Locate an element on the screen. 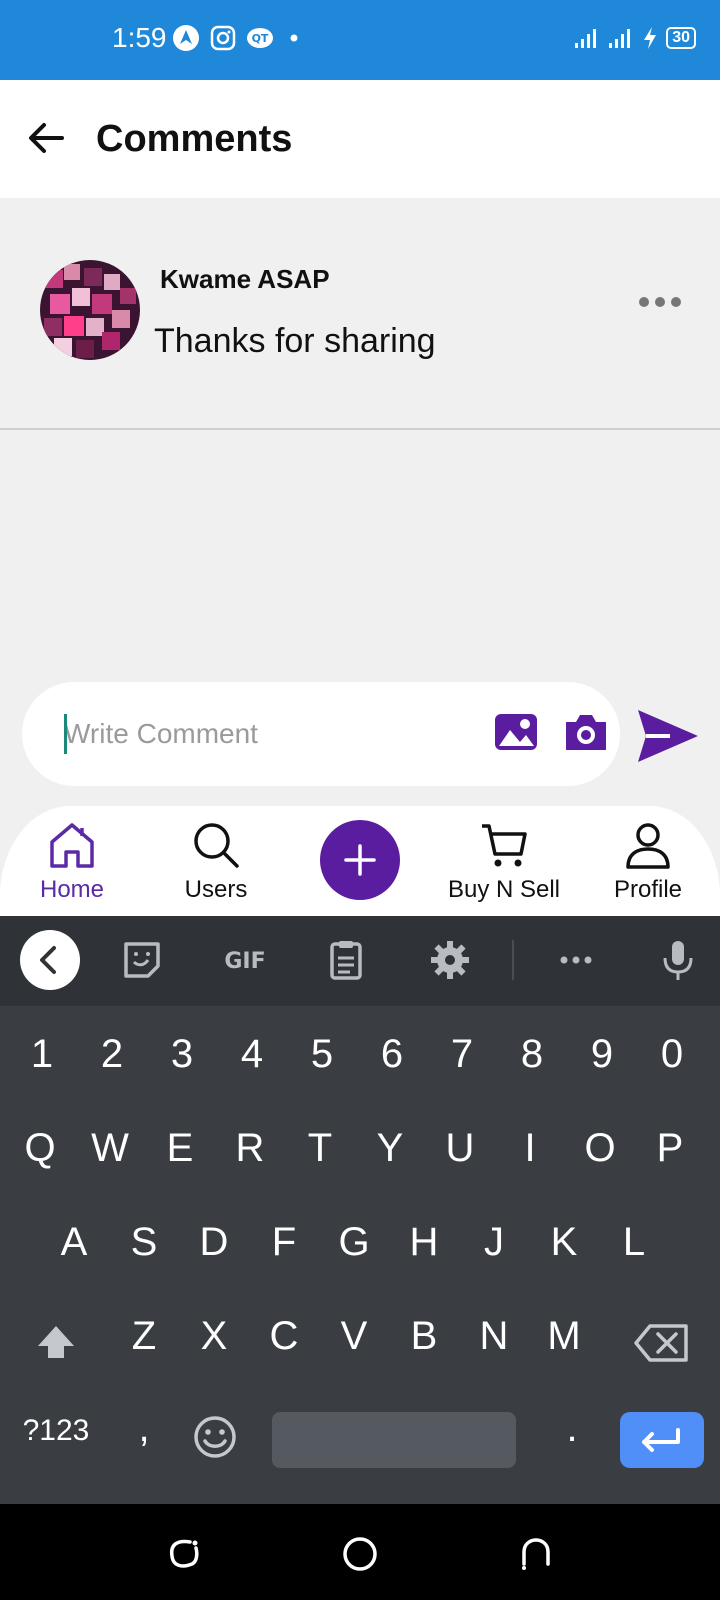 The height and width of the screenshot is (1600, 720). key-8: 8 is located at coordinates (532, 1054).